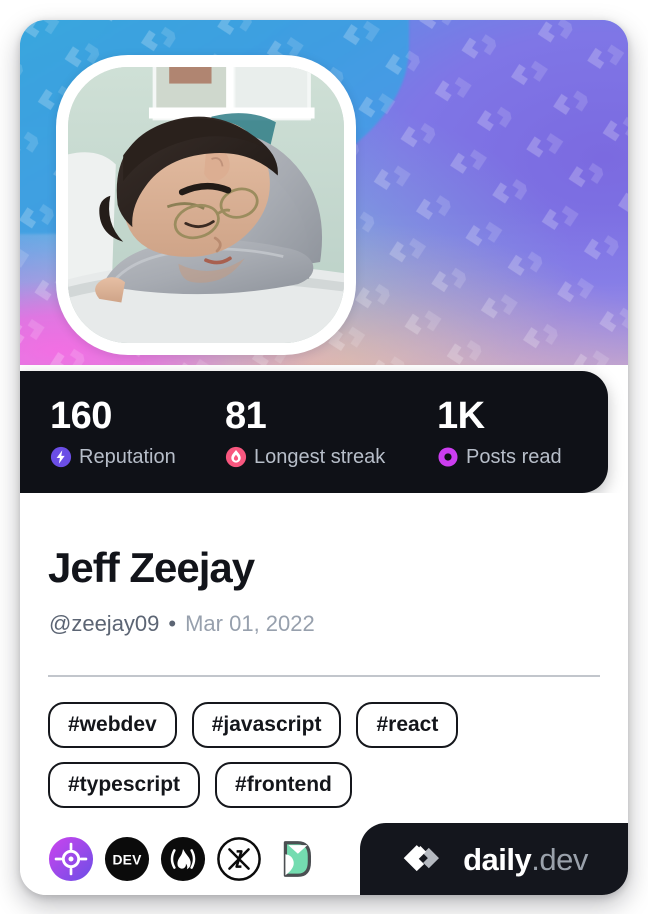  I want to click on tag-chip: #javascript, so click(266, 725).